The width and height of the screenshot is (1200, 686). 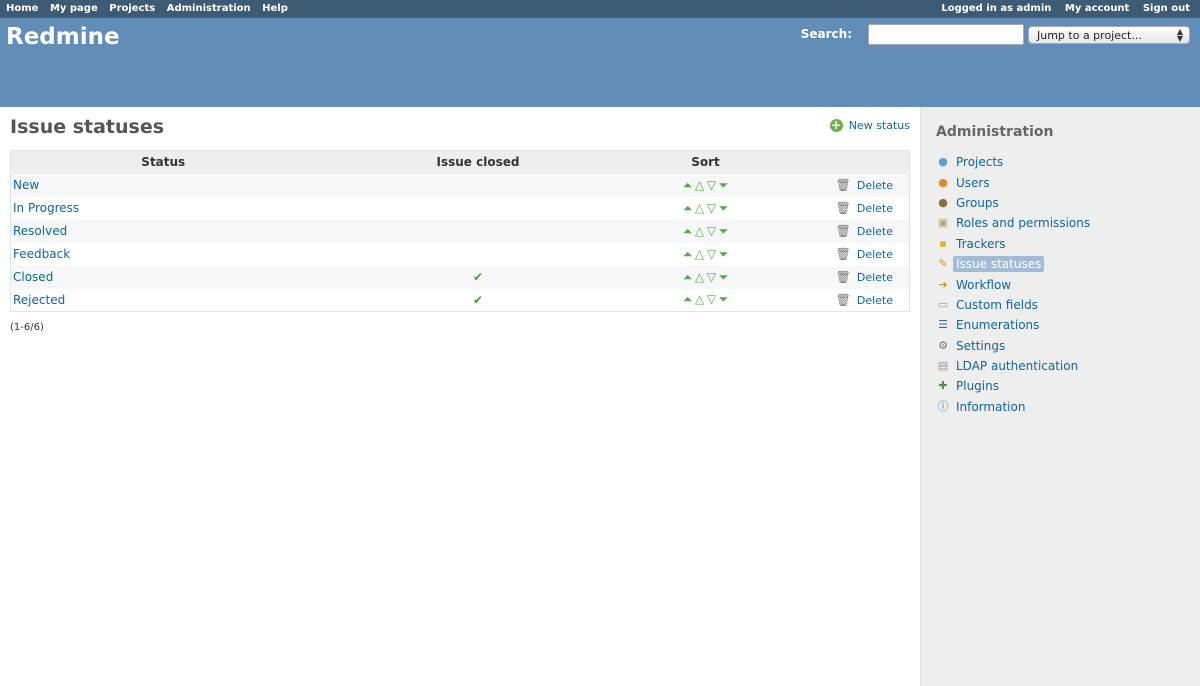 What do you see at coordinates (1012, 182) in the screenshot?
I see `sidebar-item-users: ● Users` at bounding box center [1012, 182].